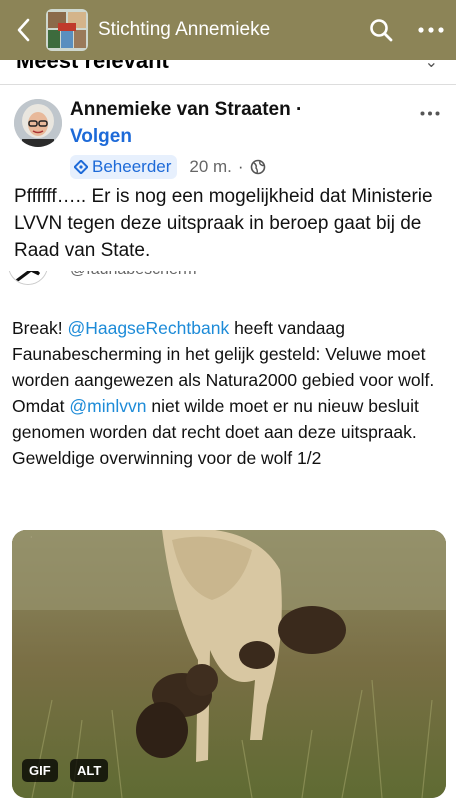 This screenshot has height=800, width=456. Describe the element at coordinates (89, 770) in the screenshot. I see `alt-button: ALT` at that location.